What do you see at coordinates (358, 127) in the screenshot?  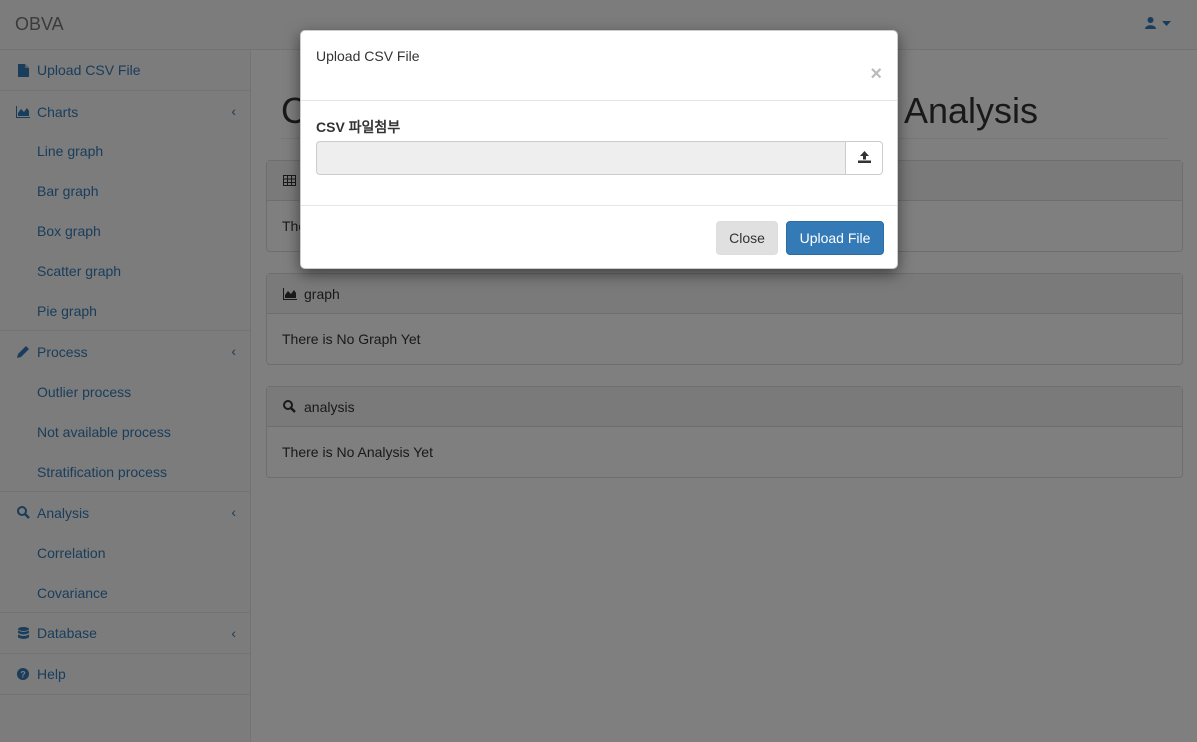 I see `csv-attachment-label: CSV 파일첨부` at bounding box center [358, 127].